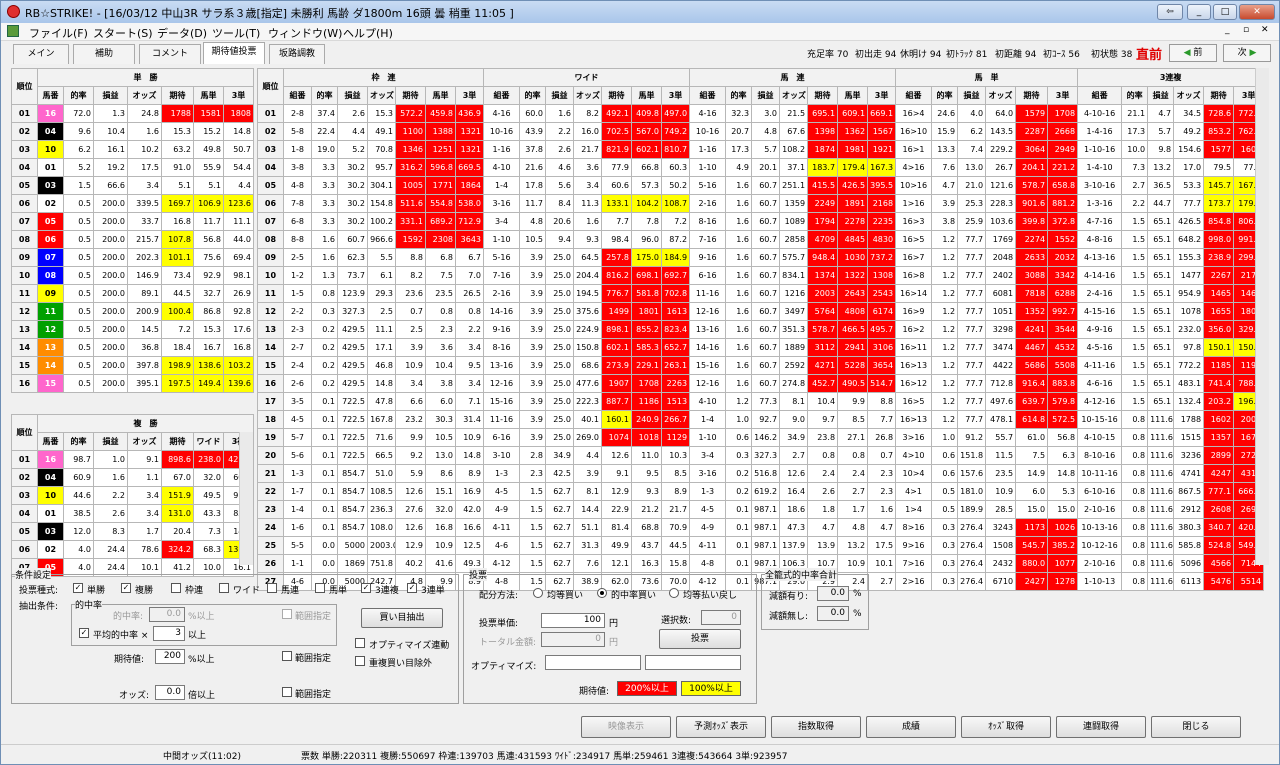 The height and width of the screenshot is (765, 1280). Describe the element at coordinates (58, 33) in the screenshot. I see `menu-file: ファイル(F)` at that location.